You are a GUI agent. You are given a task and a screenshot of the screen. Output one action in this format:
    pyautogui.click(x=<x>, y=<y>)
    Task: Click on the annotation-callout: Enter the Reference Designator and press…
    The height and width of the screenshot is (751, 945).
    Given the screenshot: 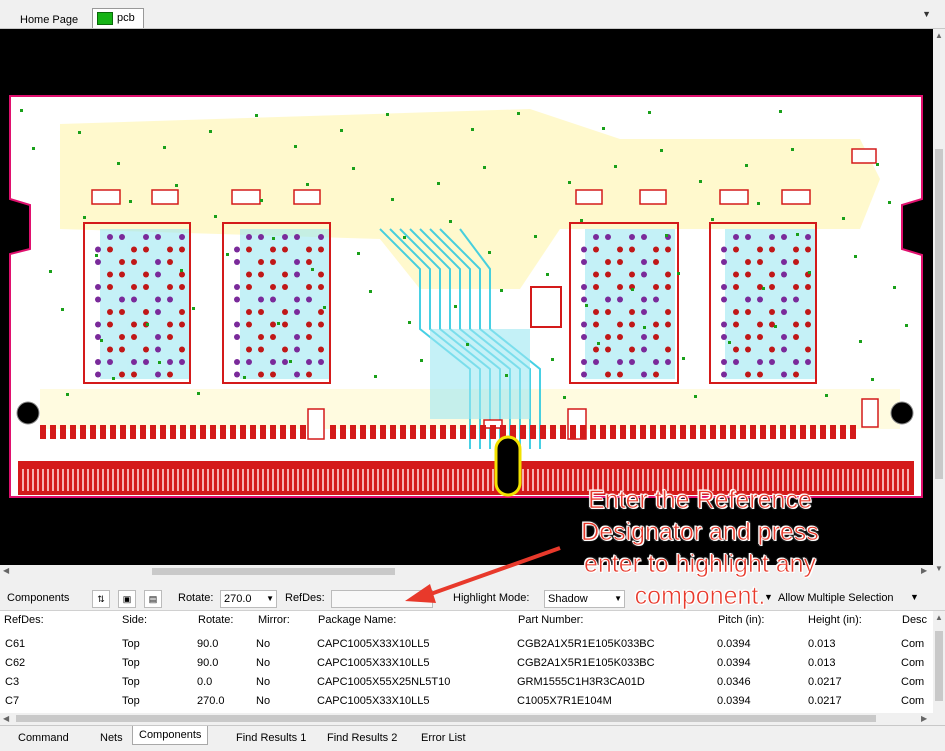 What is the action you would take?
    pyautogui.click(x=700, y=548)
    